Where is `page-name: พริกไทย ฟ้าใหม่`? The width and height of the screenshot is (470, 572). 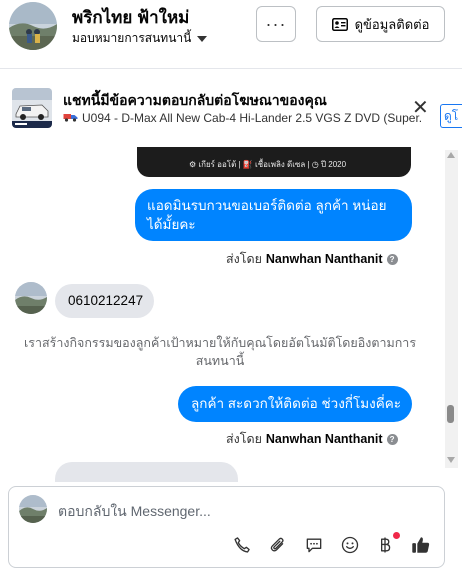
page-name: พริกไทย ฟ้าใหม่ is located at coordinates (131, 17).